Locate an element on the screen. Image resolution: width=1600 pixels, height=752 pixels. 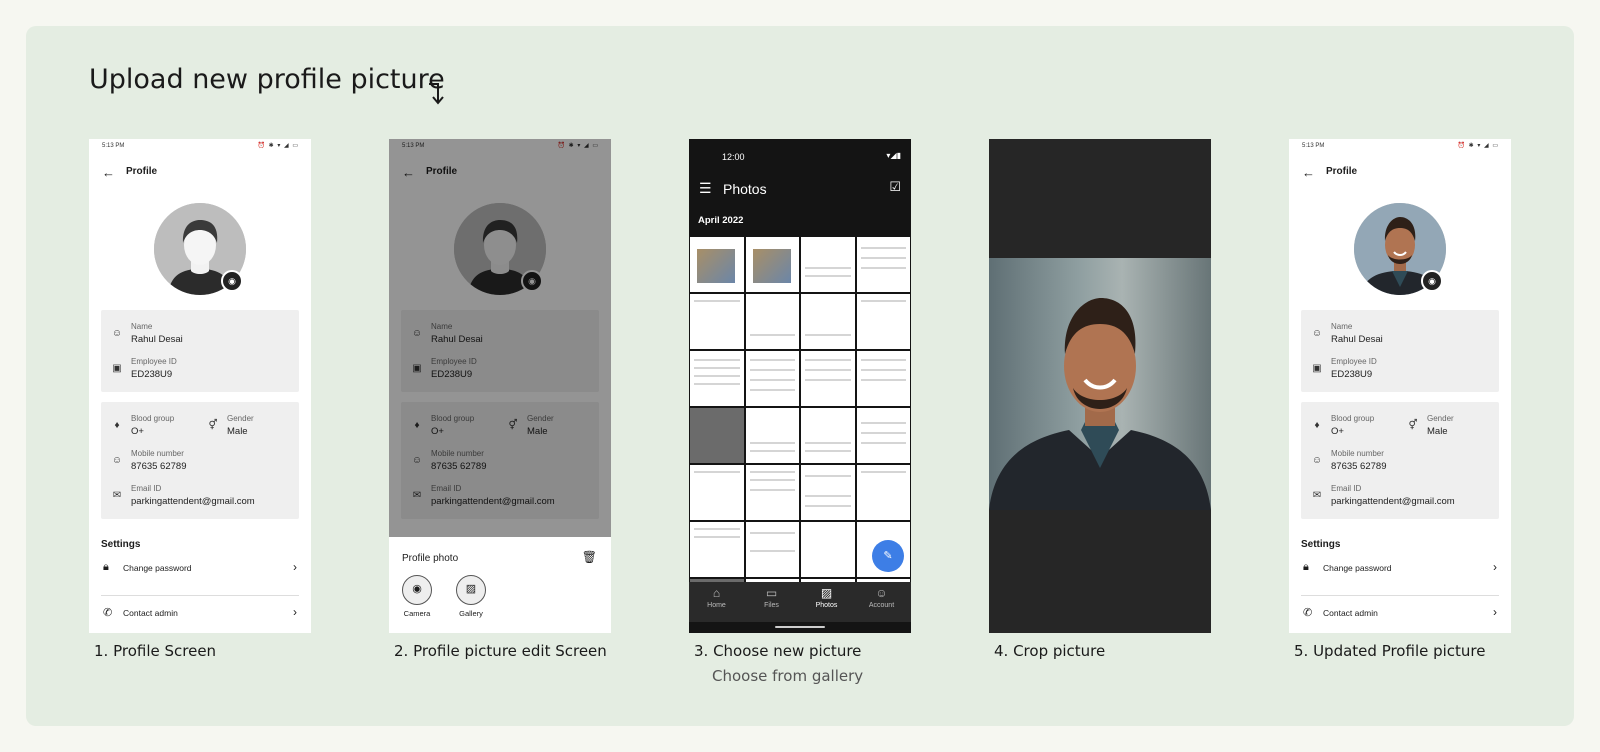
bottom-navigation: ⌂ Home ▭ Files ▨ Photos ☺ Account is located at coordinates (800, 602).